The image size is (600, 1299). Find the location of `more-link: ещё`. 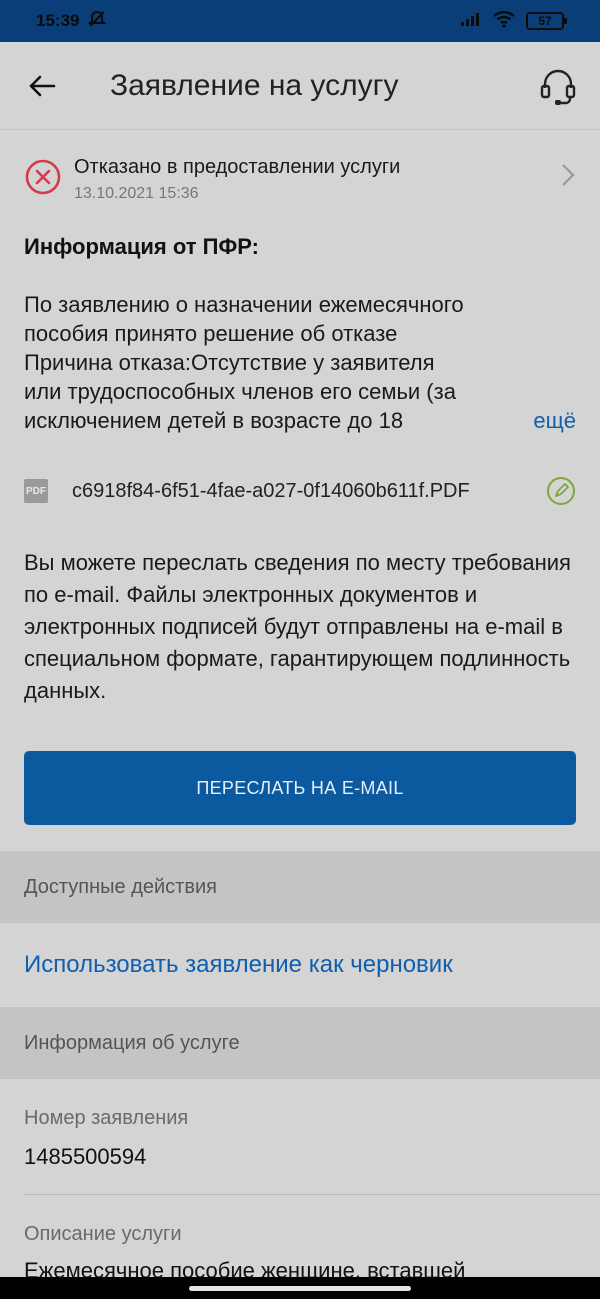

more-link: ещё is located at coordinates (548, 420).